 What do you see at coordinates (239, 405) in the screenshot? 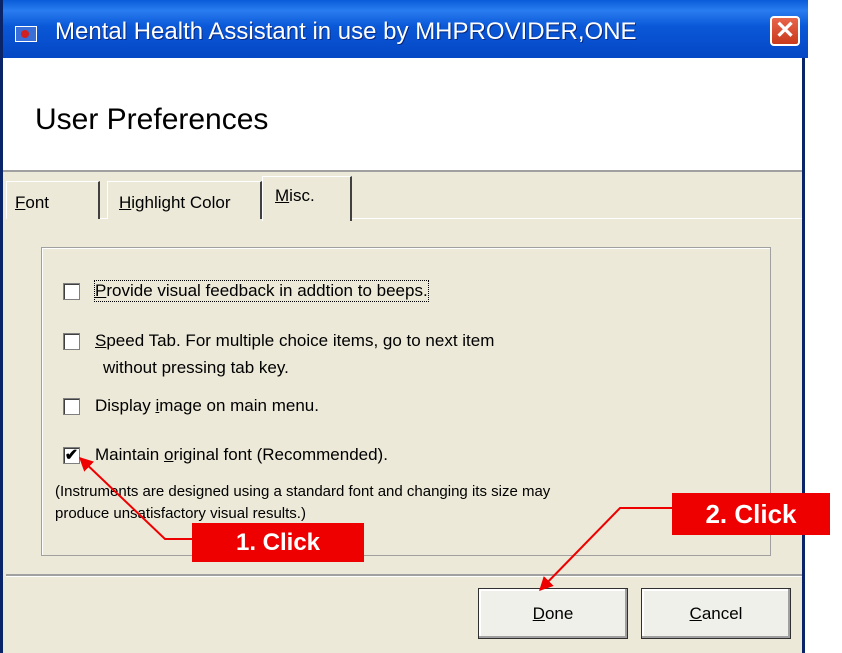
I see `display-image-text: mage on main menu.` at bounding box center [239, 405].